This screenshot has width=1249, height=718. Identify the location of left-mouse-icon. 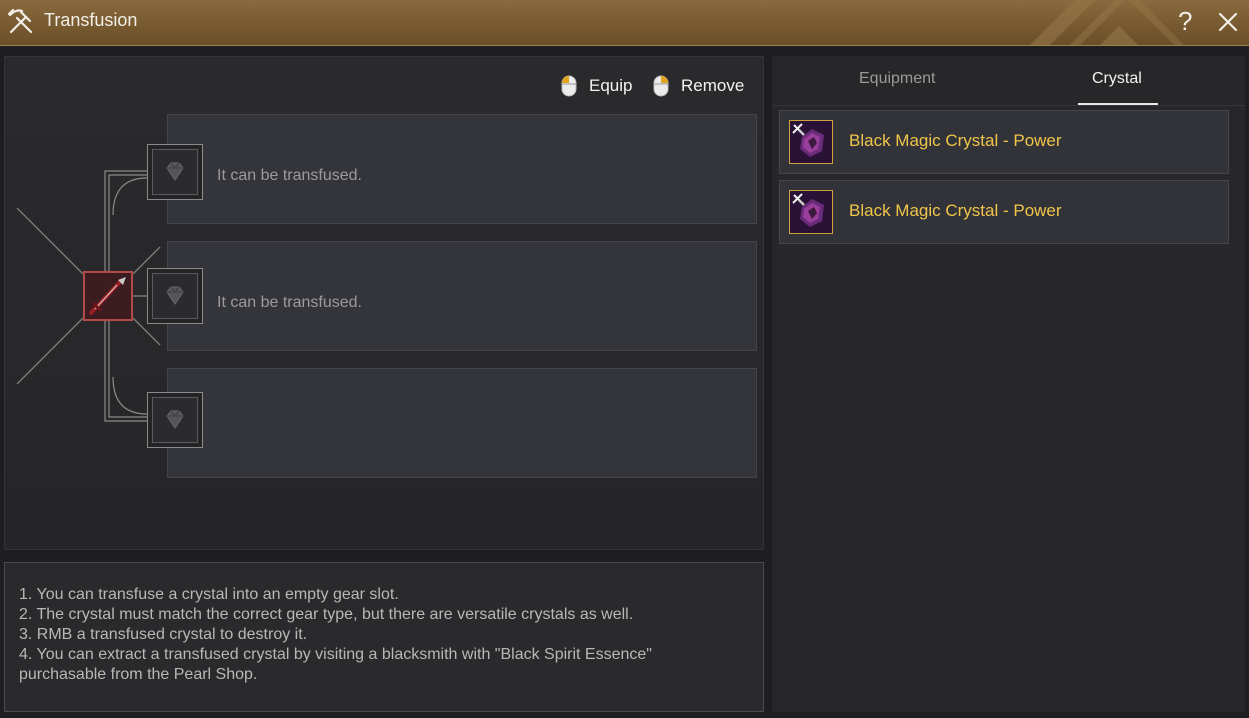
(569, 86).